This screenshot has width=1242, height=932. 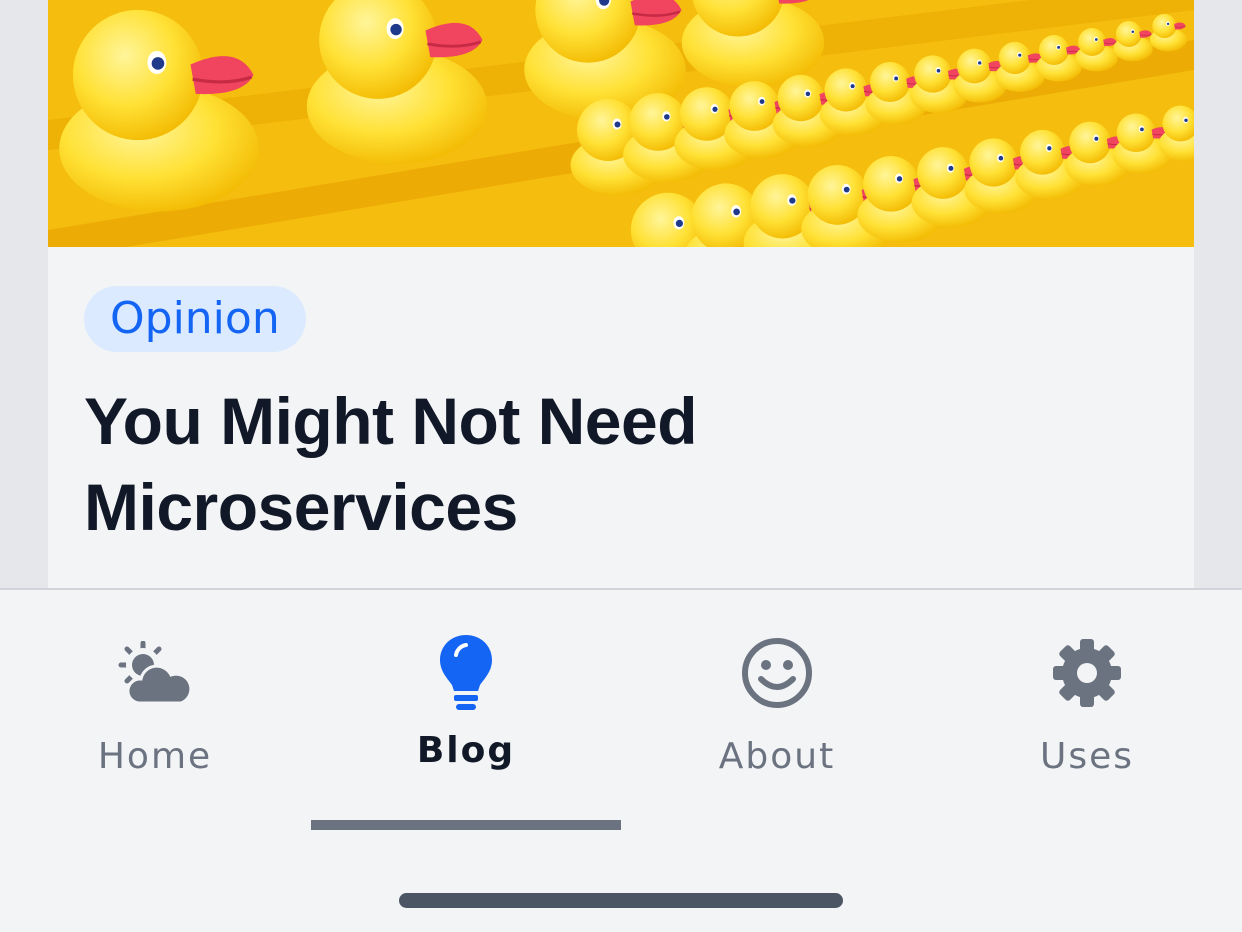 I want to click on tab-label-about: About, so click(x=777, y=756).